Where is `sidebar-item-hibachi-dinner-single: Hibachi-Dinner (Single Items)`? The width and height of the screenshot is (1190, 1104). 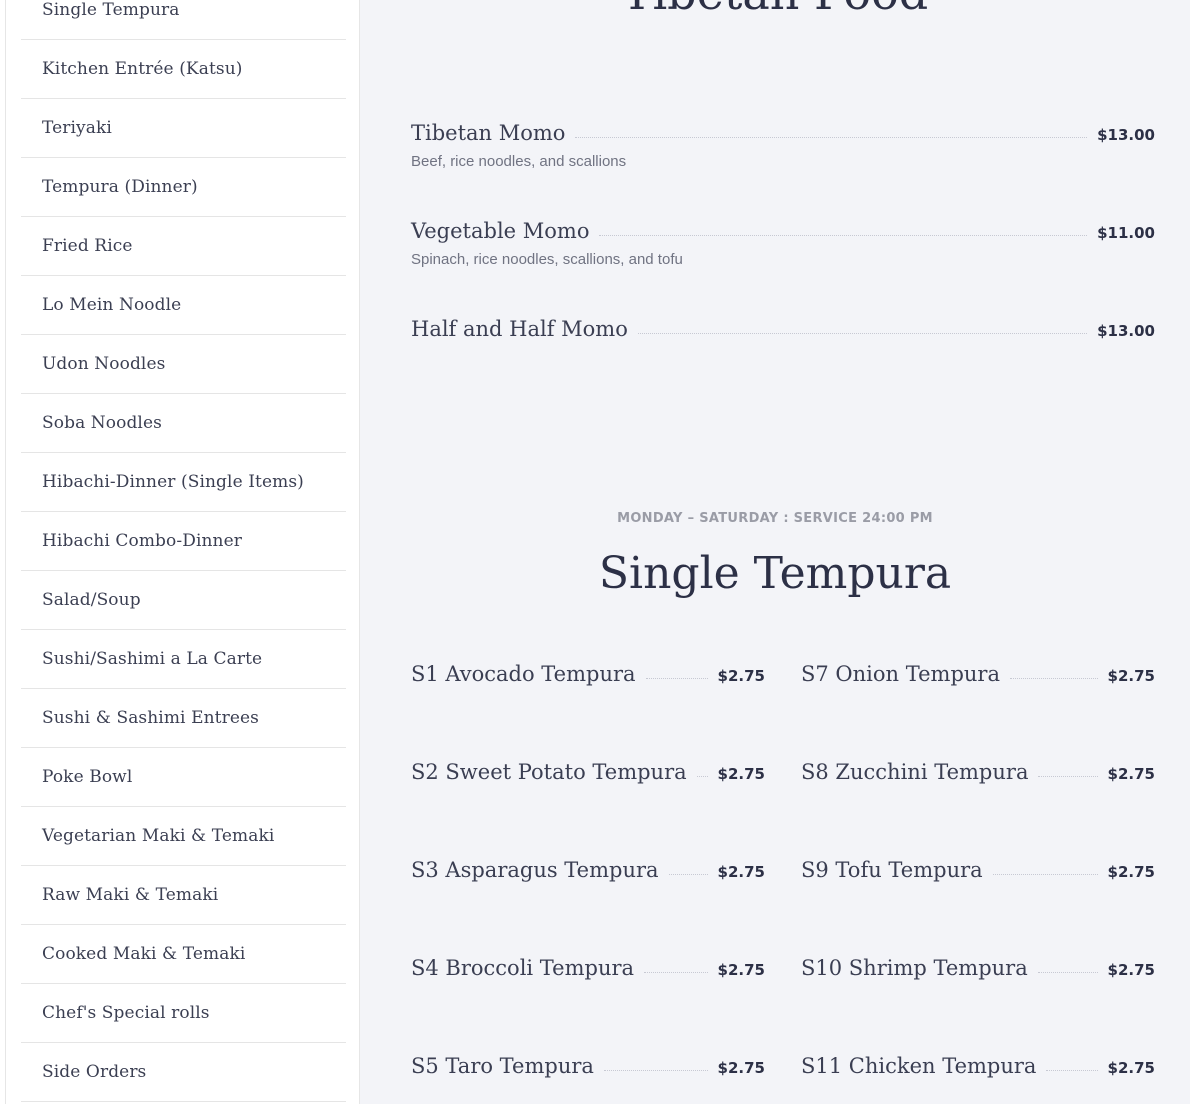 sidebar-item-hibachi-dinner-single: Hibachi-Dinner (Single Items) is located at coordinates (183, 482).